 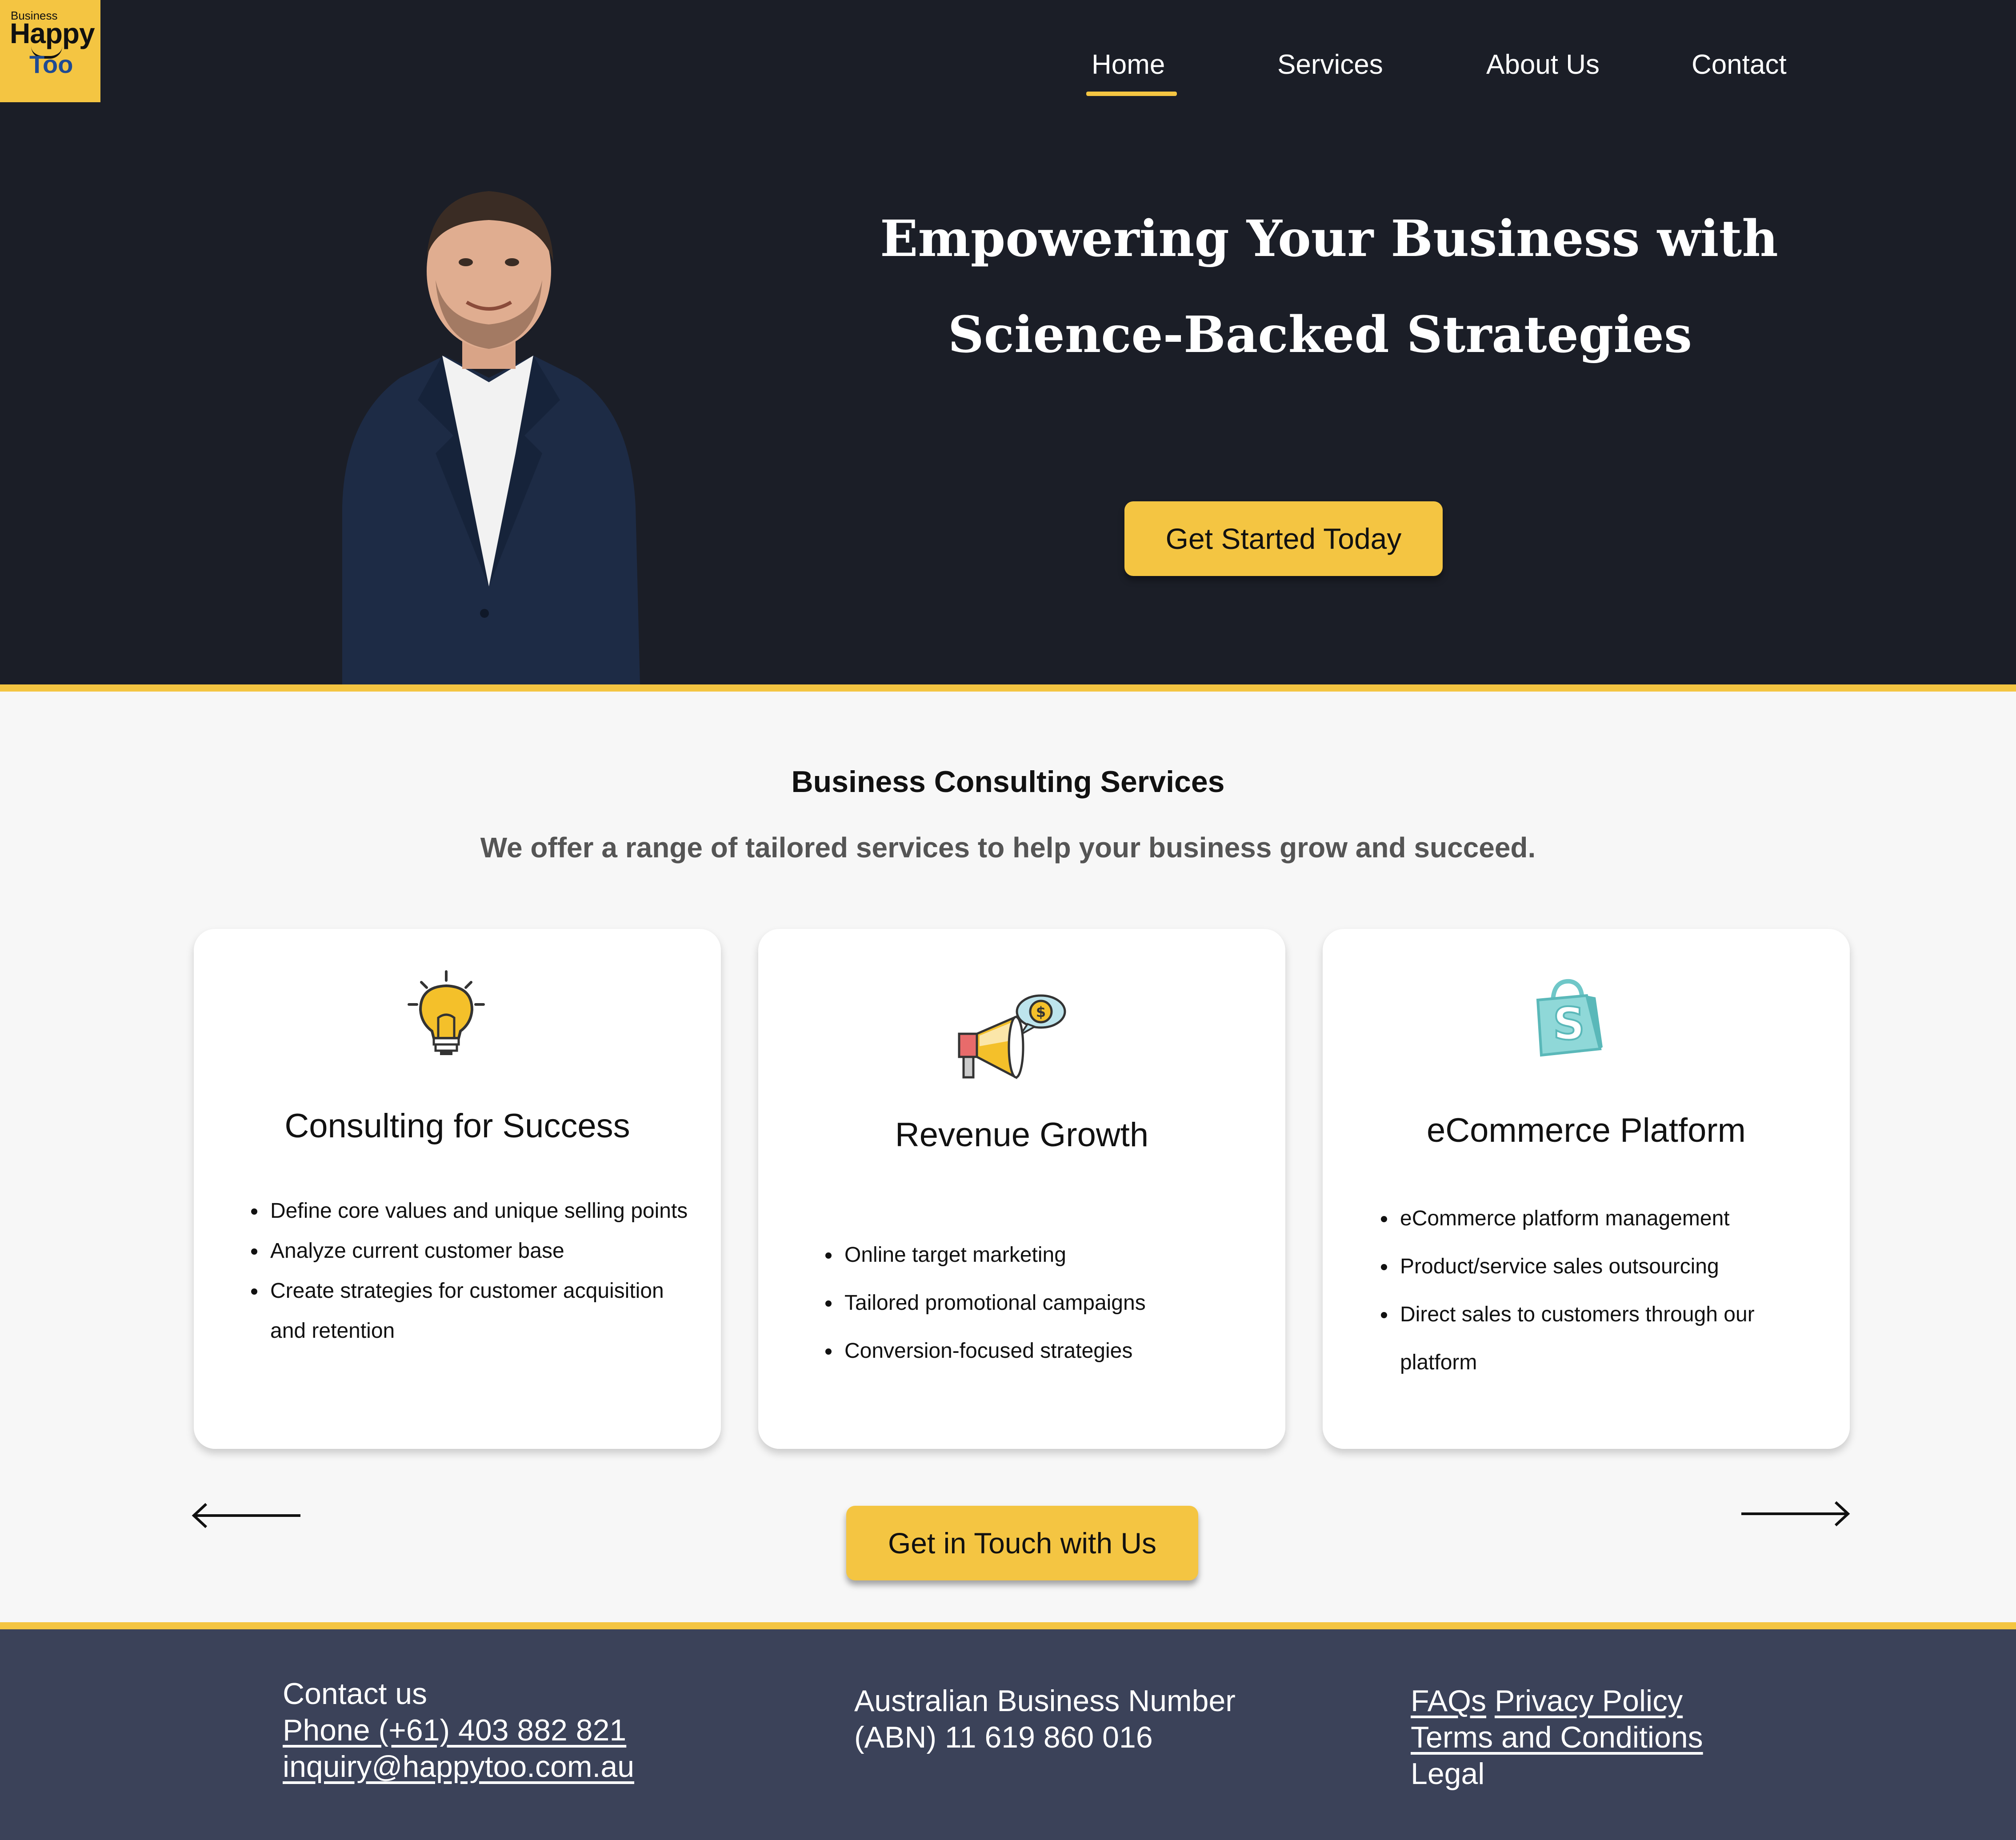 What do you see at coordinates (1008, 782) in the screenshot?
I see `services-title: Business Consulting Services` at bounding box center [1008, 782].